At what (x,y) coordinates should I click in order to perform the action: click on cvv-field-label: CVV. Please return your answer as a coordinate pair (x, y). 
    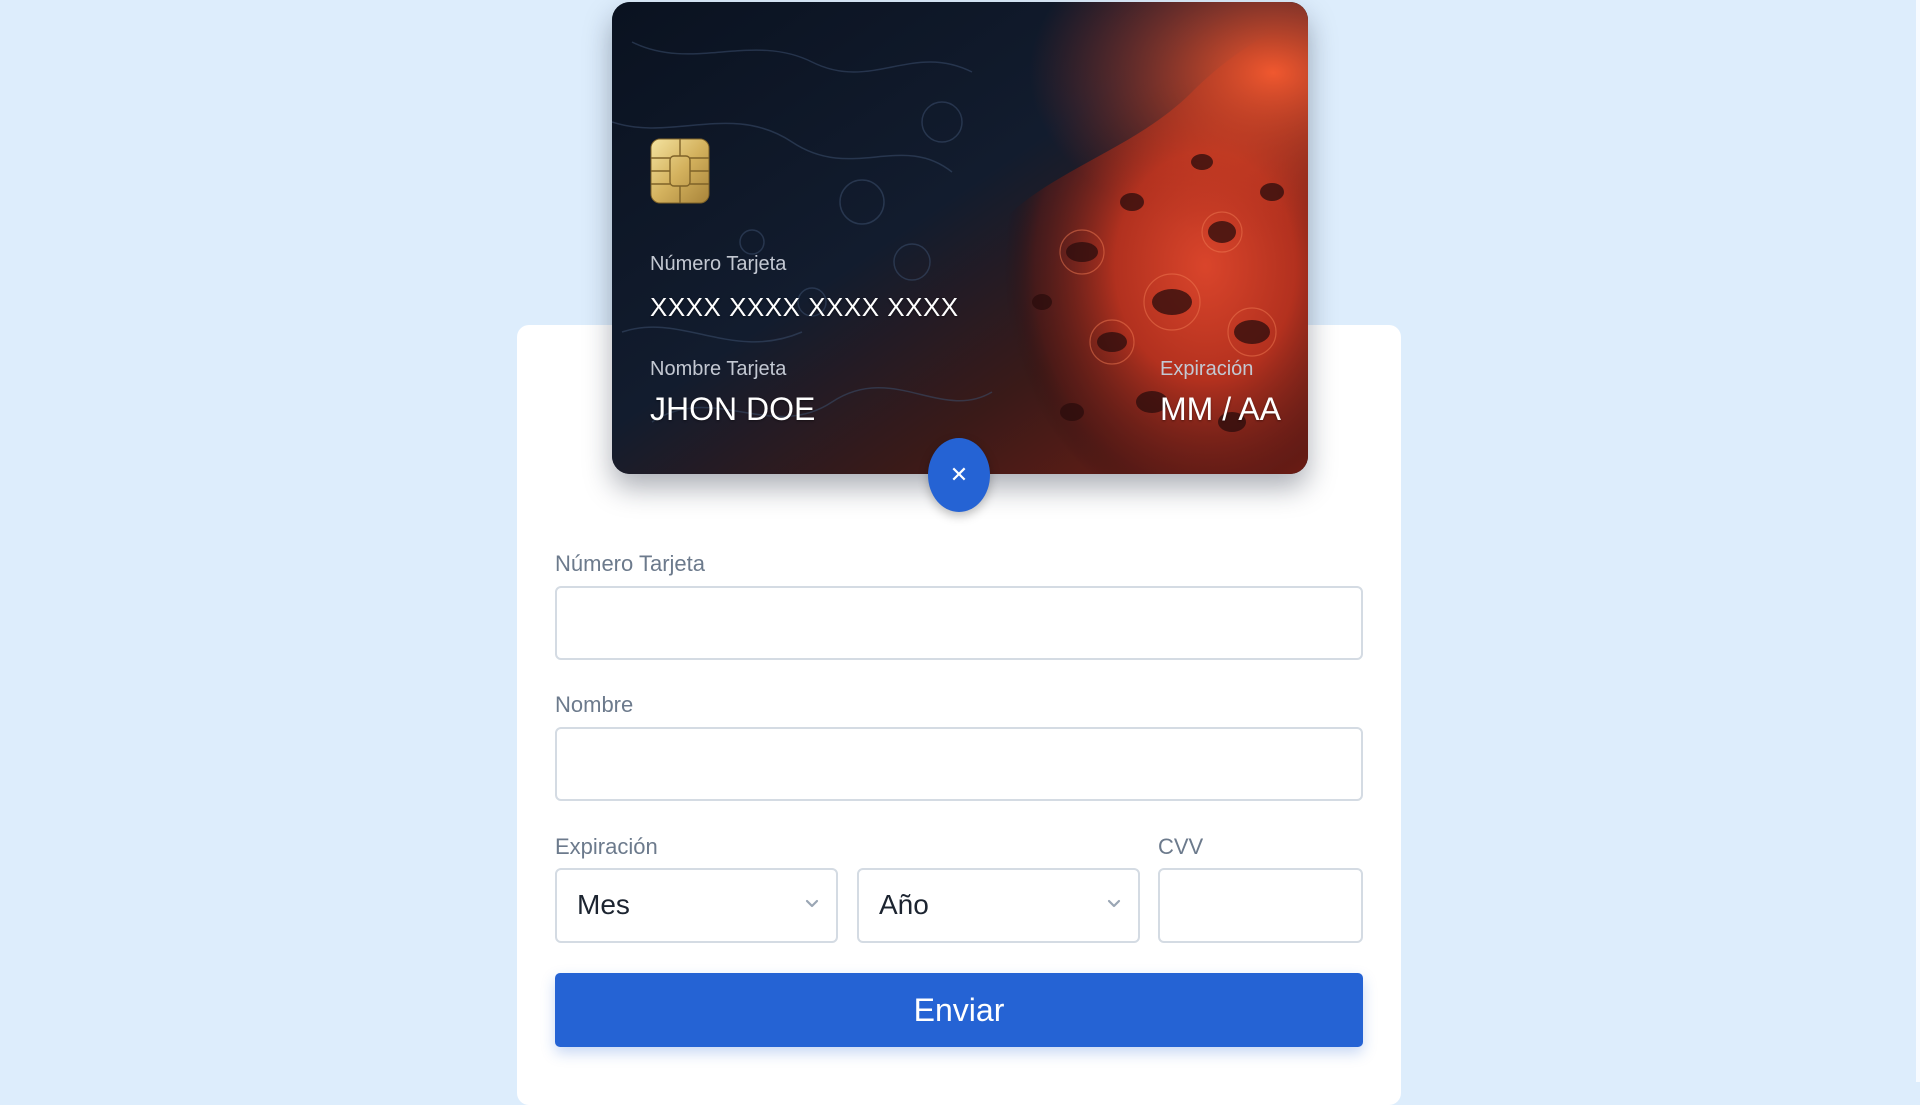
    Looking at the image, I should click on (1181, 846).